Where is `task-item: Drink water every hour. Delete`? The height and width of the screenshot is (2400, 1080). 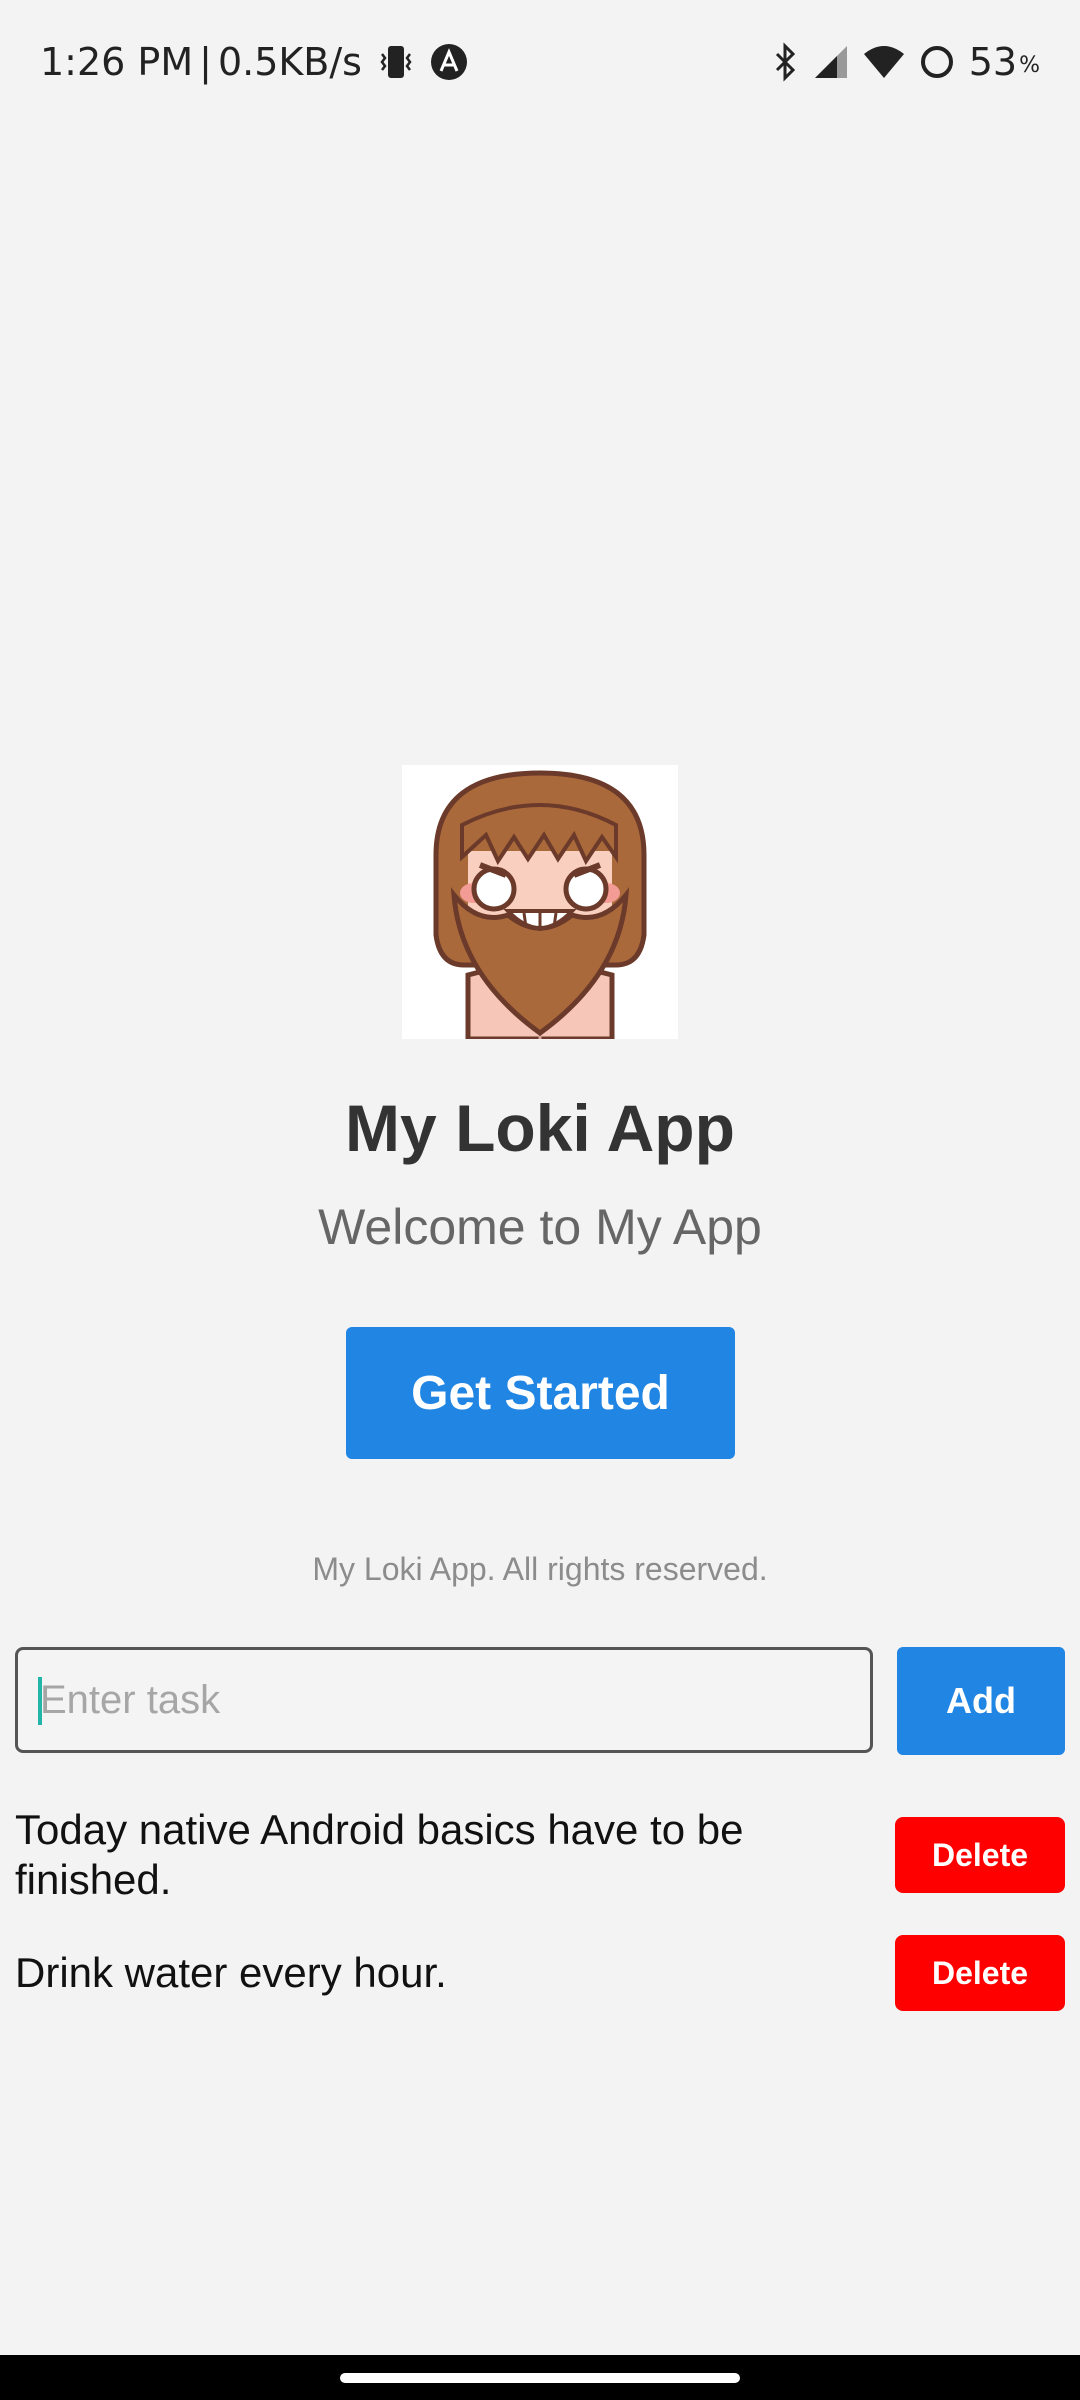
task-item: Drink water every hour. Delete is located at coordinates (540, 1973).